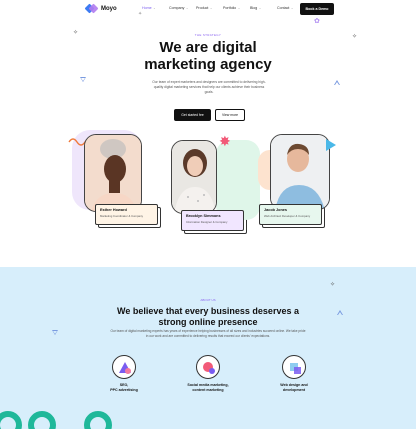 The image size is (416, 429). Describe the element at coordinates (113, 173) in the screenshot. I see `team-photo-esther` at that location.